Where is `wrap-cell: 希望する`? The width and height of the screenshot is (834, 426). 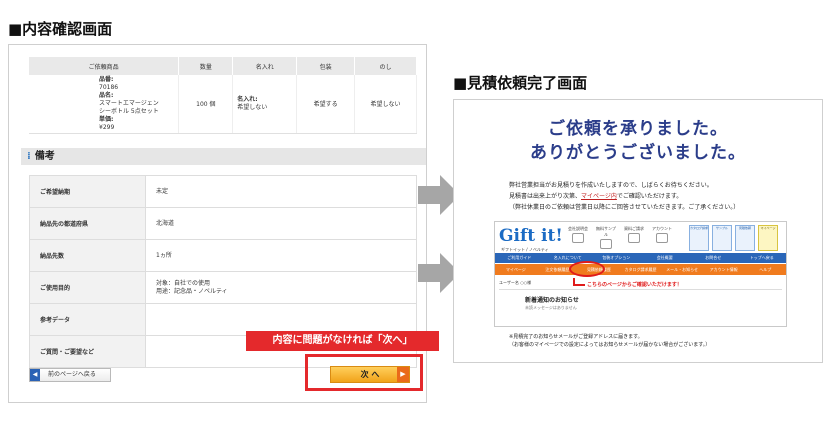
wrap-cell: 希望する is located at coordinates (326, 104).